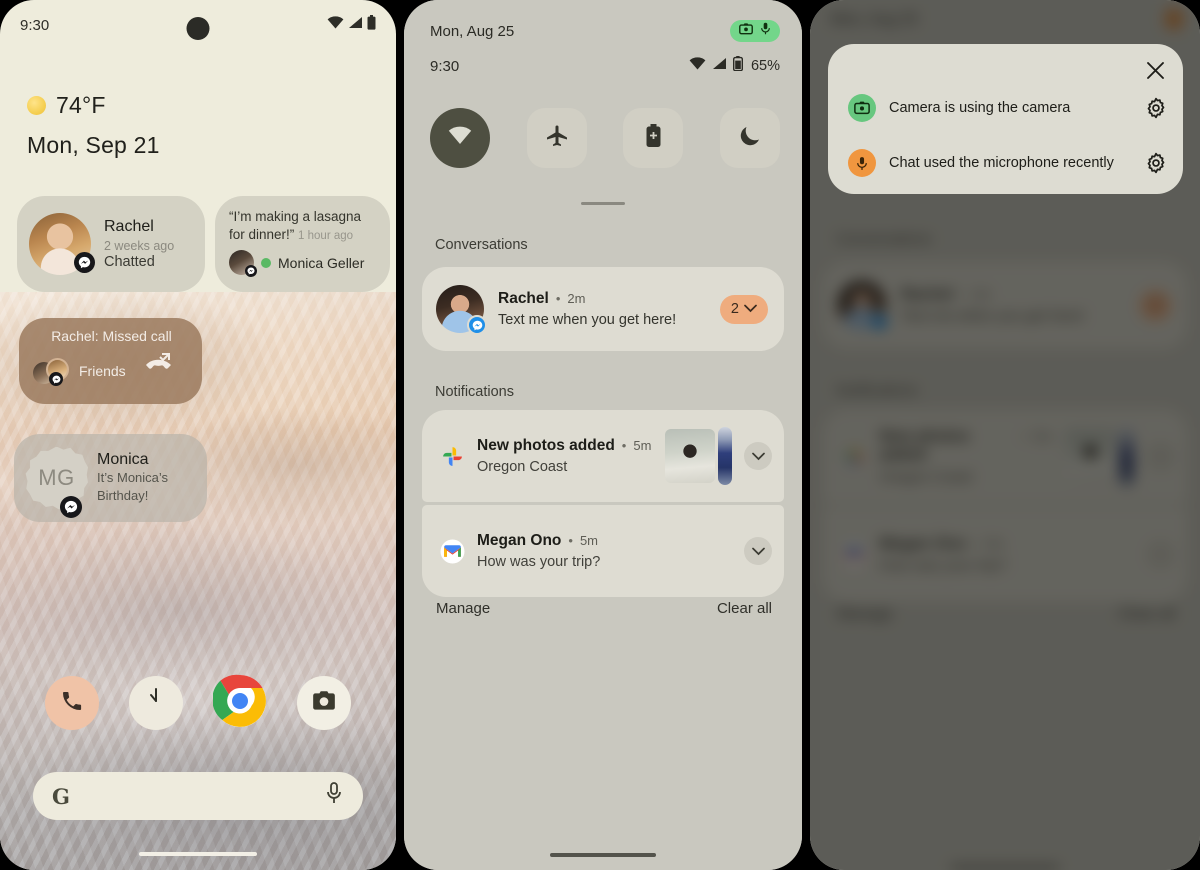 This screenshot has width=1200, height=870. What do you see at coordinates (605, 138) in the screenshot?
I see `quick-settings-tiles` at bounding box center [605, 138].